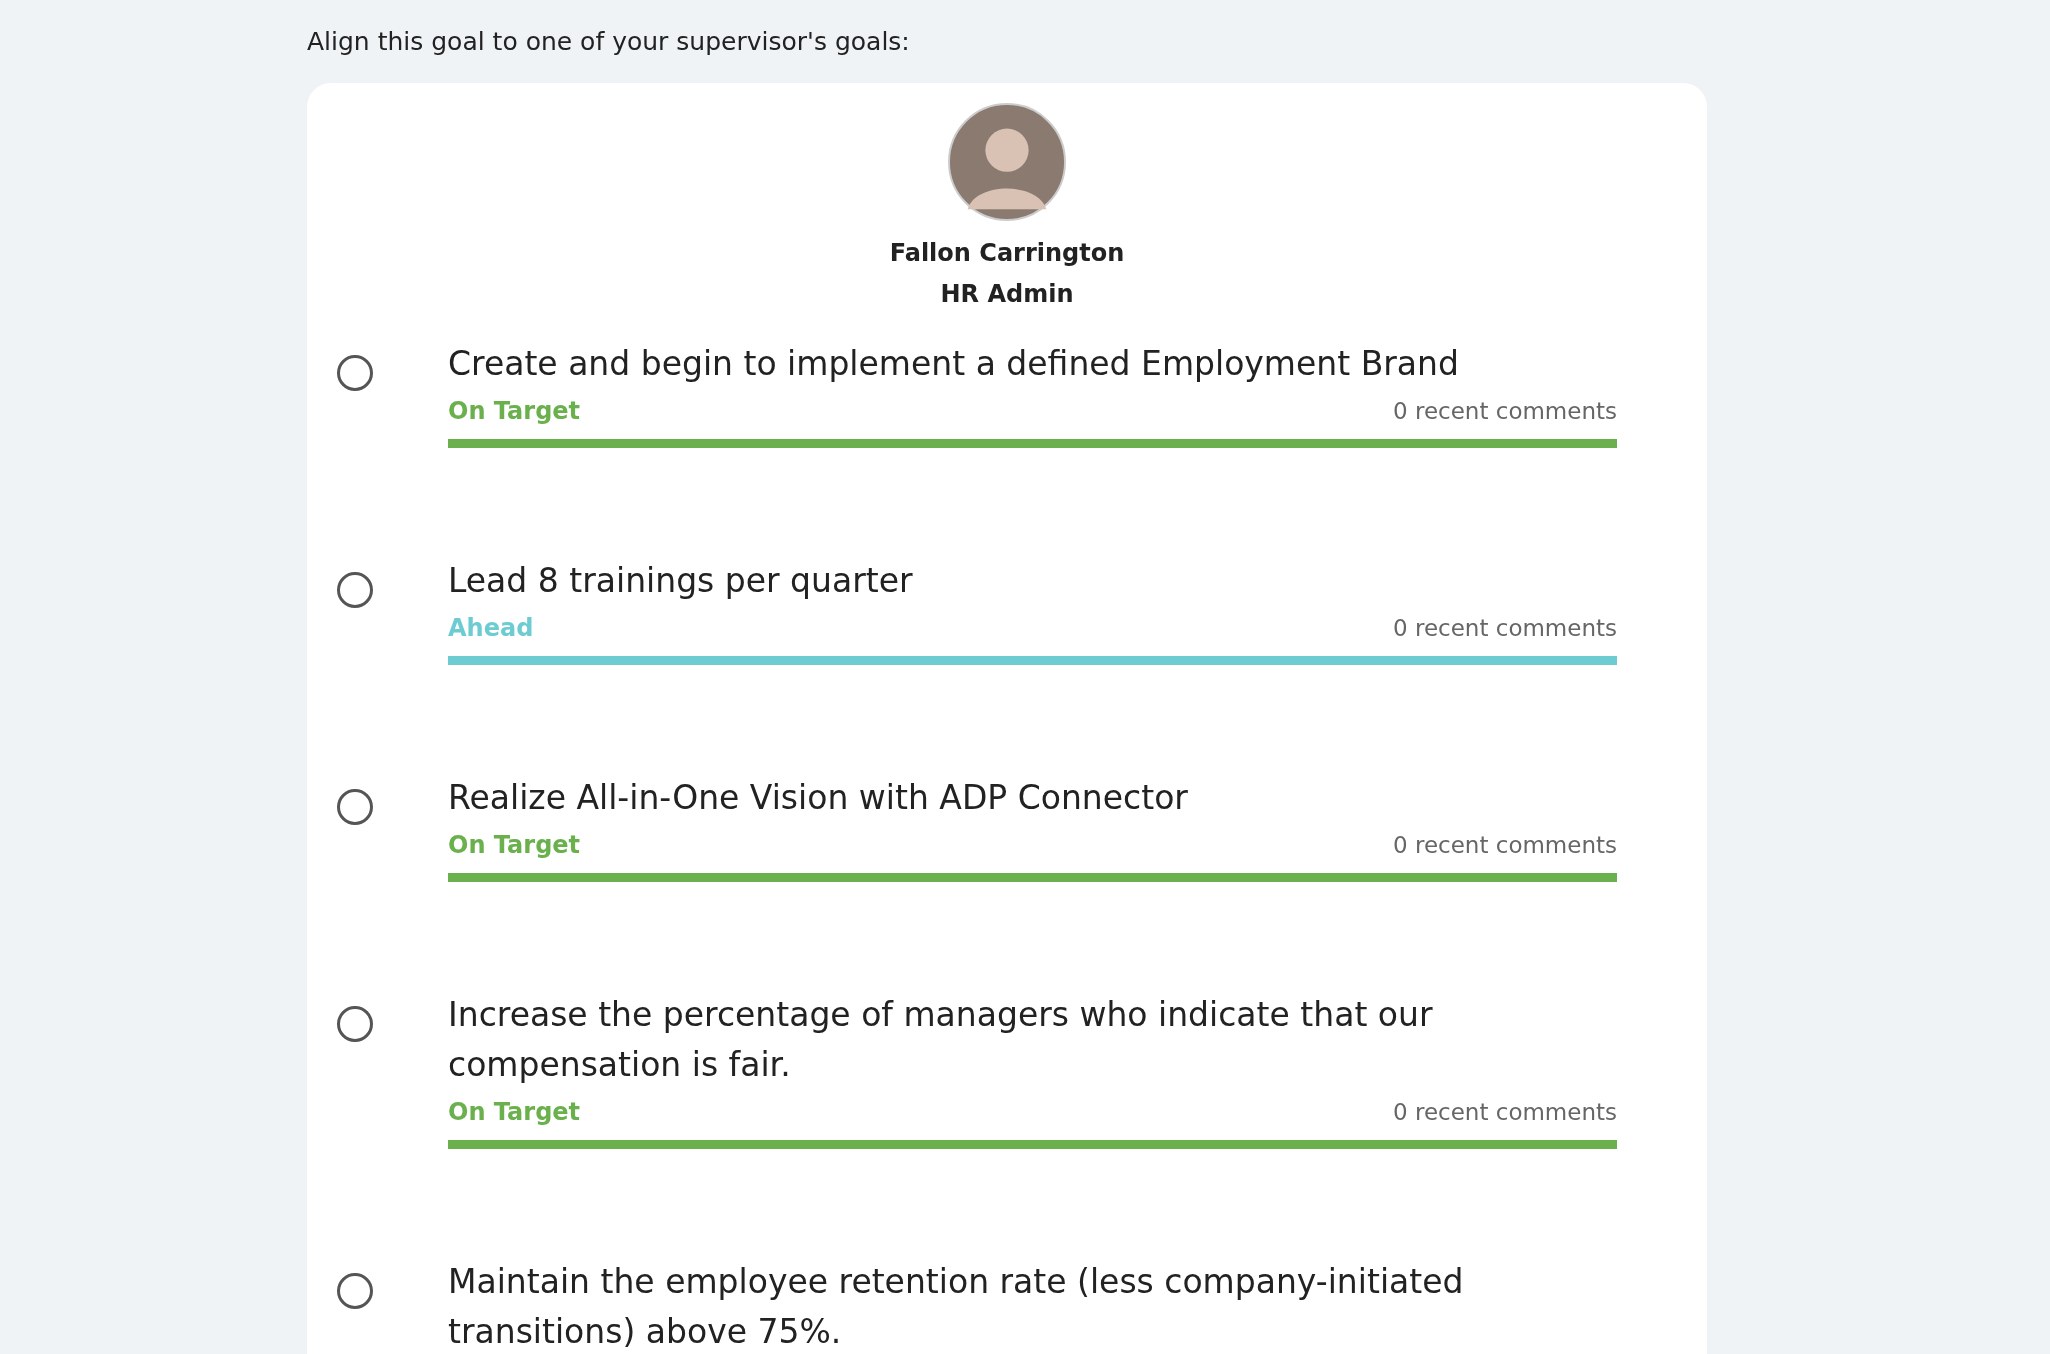 The height and width of the screenshot is (1354, 2050). Describe the element at coordinates (1007, 162) in the screenshot. I see `avatar-icon` at that location.